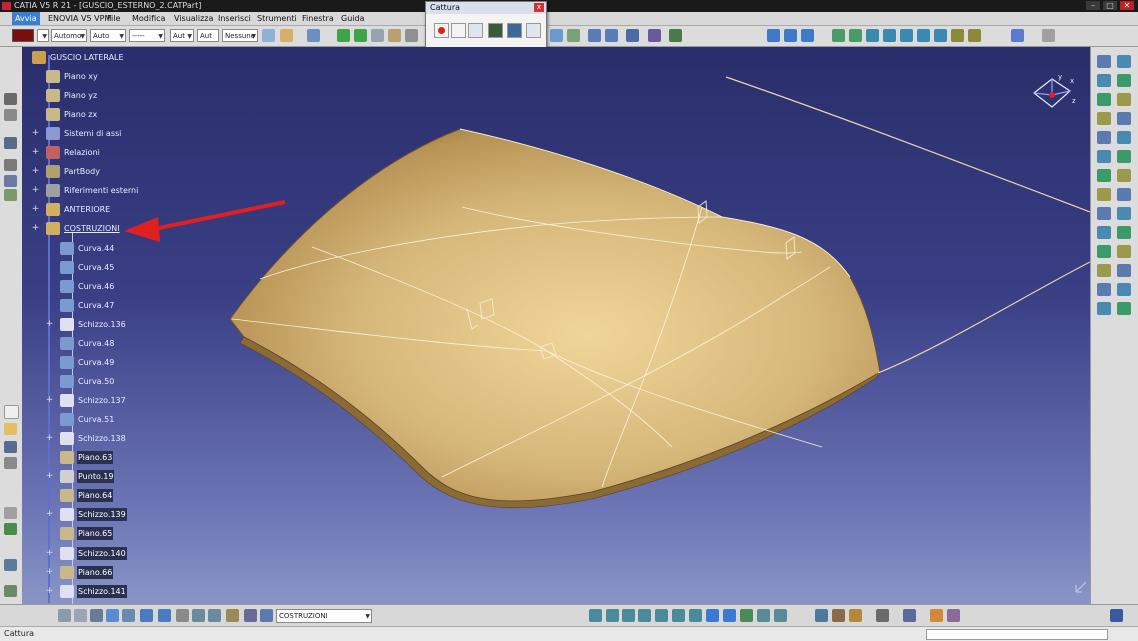 This screenshot has width=1138, height=641. Describe the element at coordinates (377, 35) in the screenshot. I see `snap-icon` at that location.